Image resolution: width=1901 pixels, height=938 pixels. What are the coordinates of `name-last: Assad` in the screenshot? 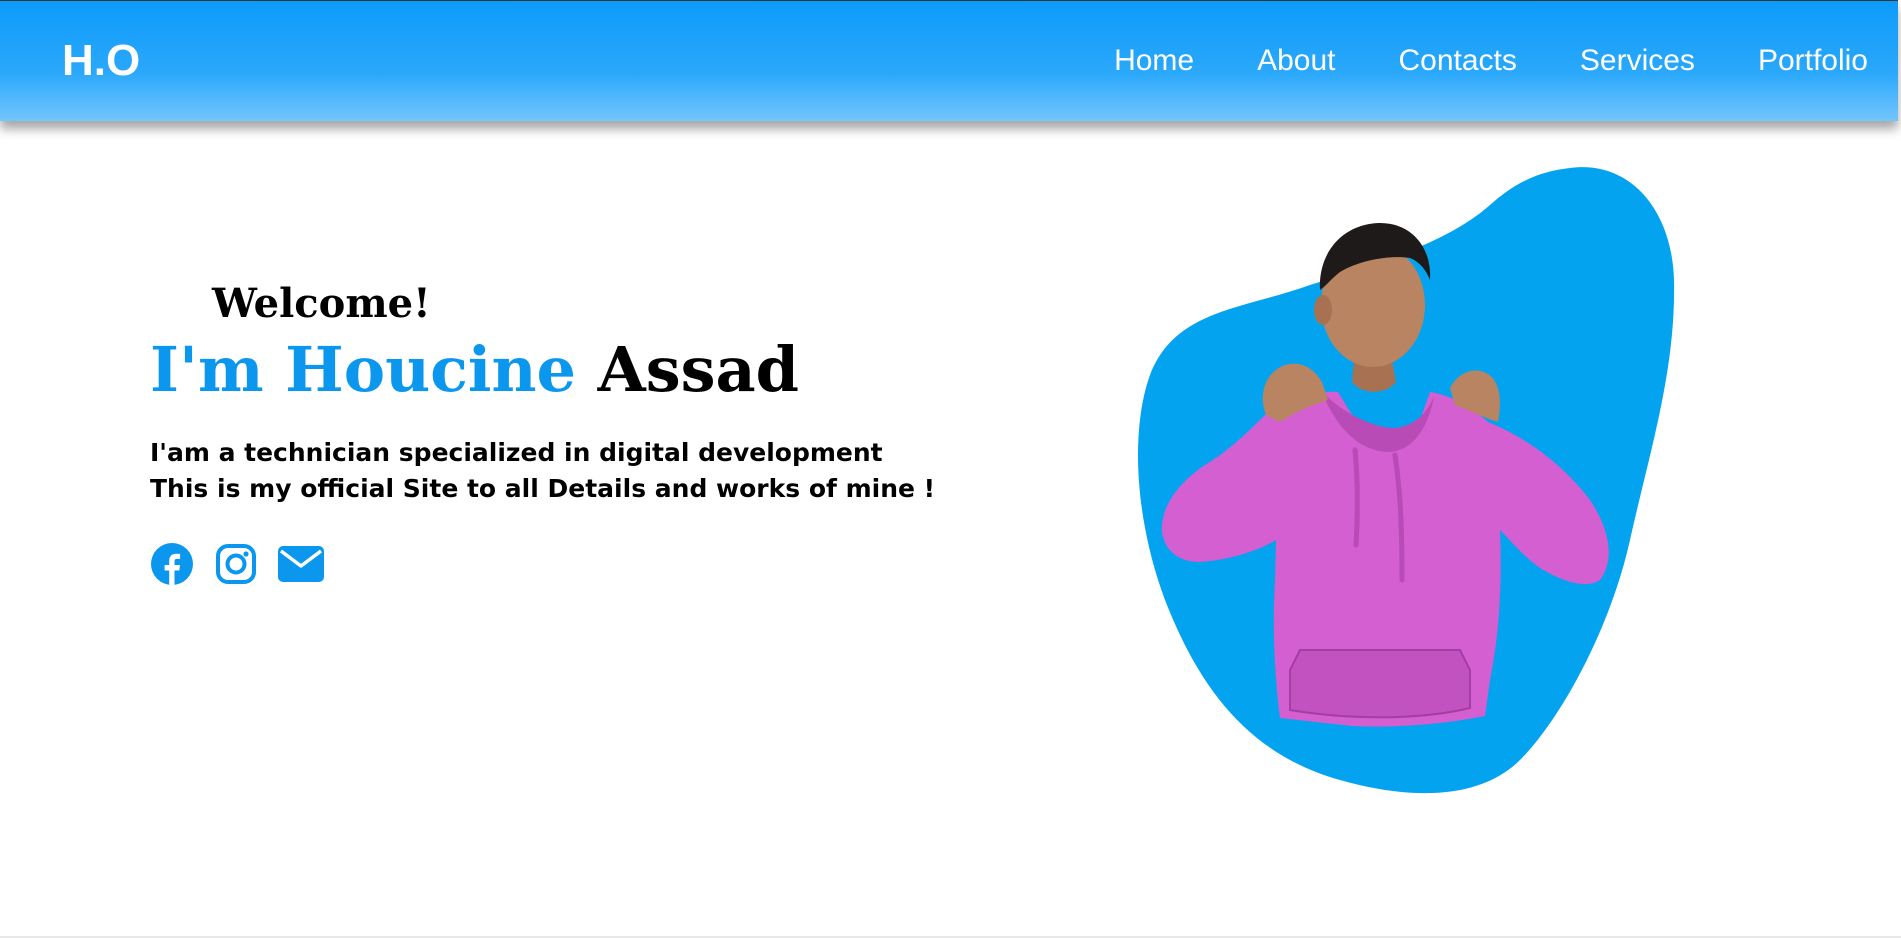 It's located at (698, 369).